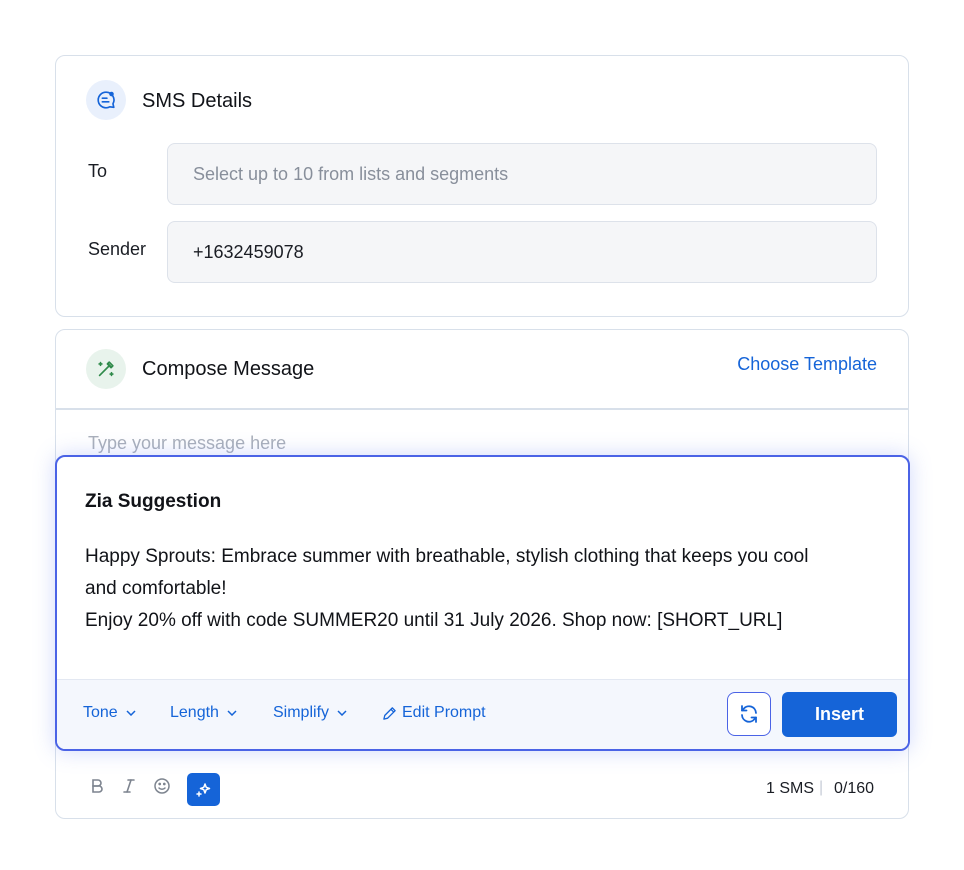 This screenshot has height=870, width=964. What do you see at coordinates (807, 364) in the screenshot?
I see `choose-template-link: Choose Template` at bounding box center [807, 364].